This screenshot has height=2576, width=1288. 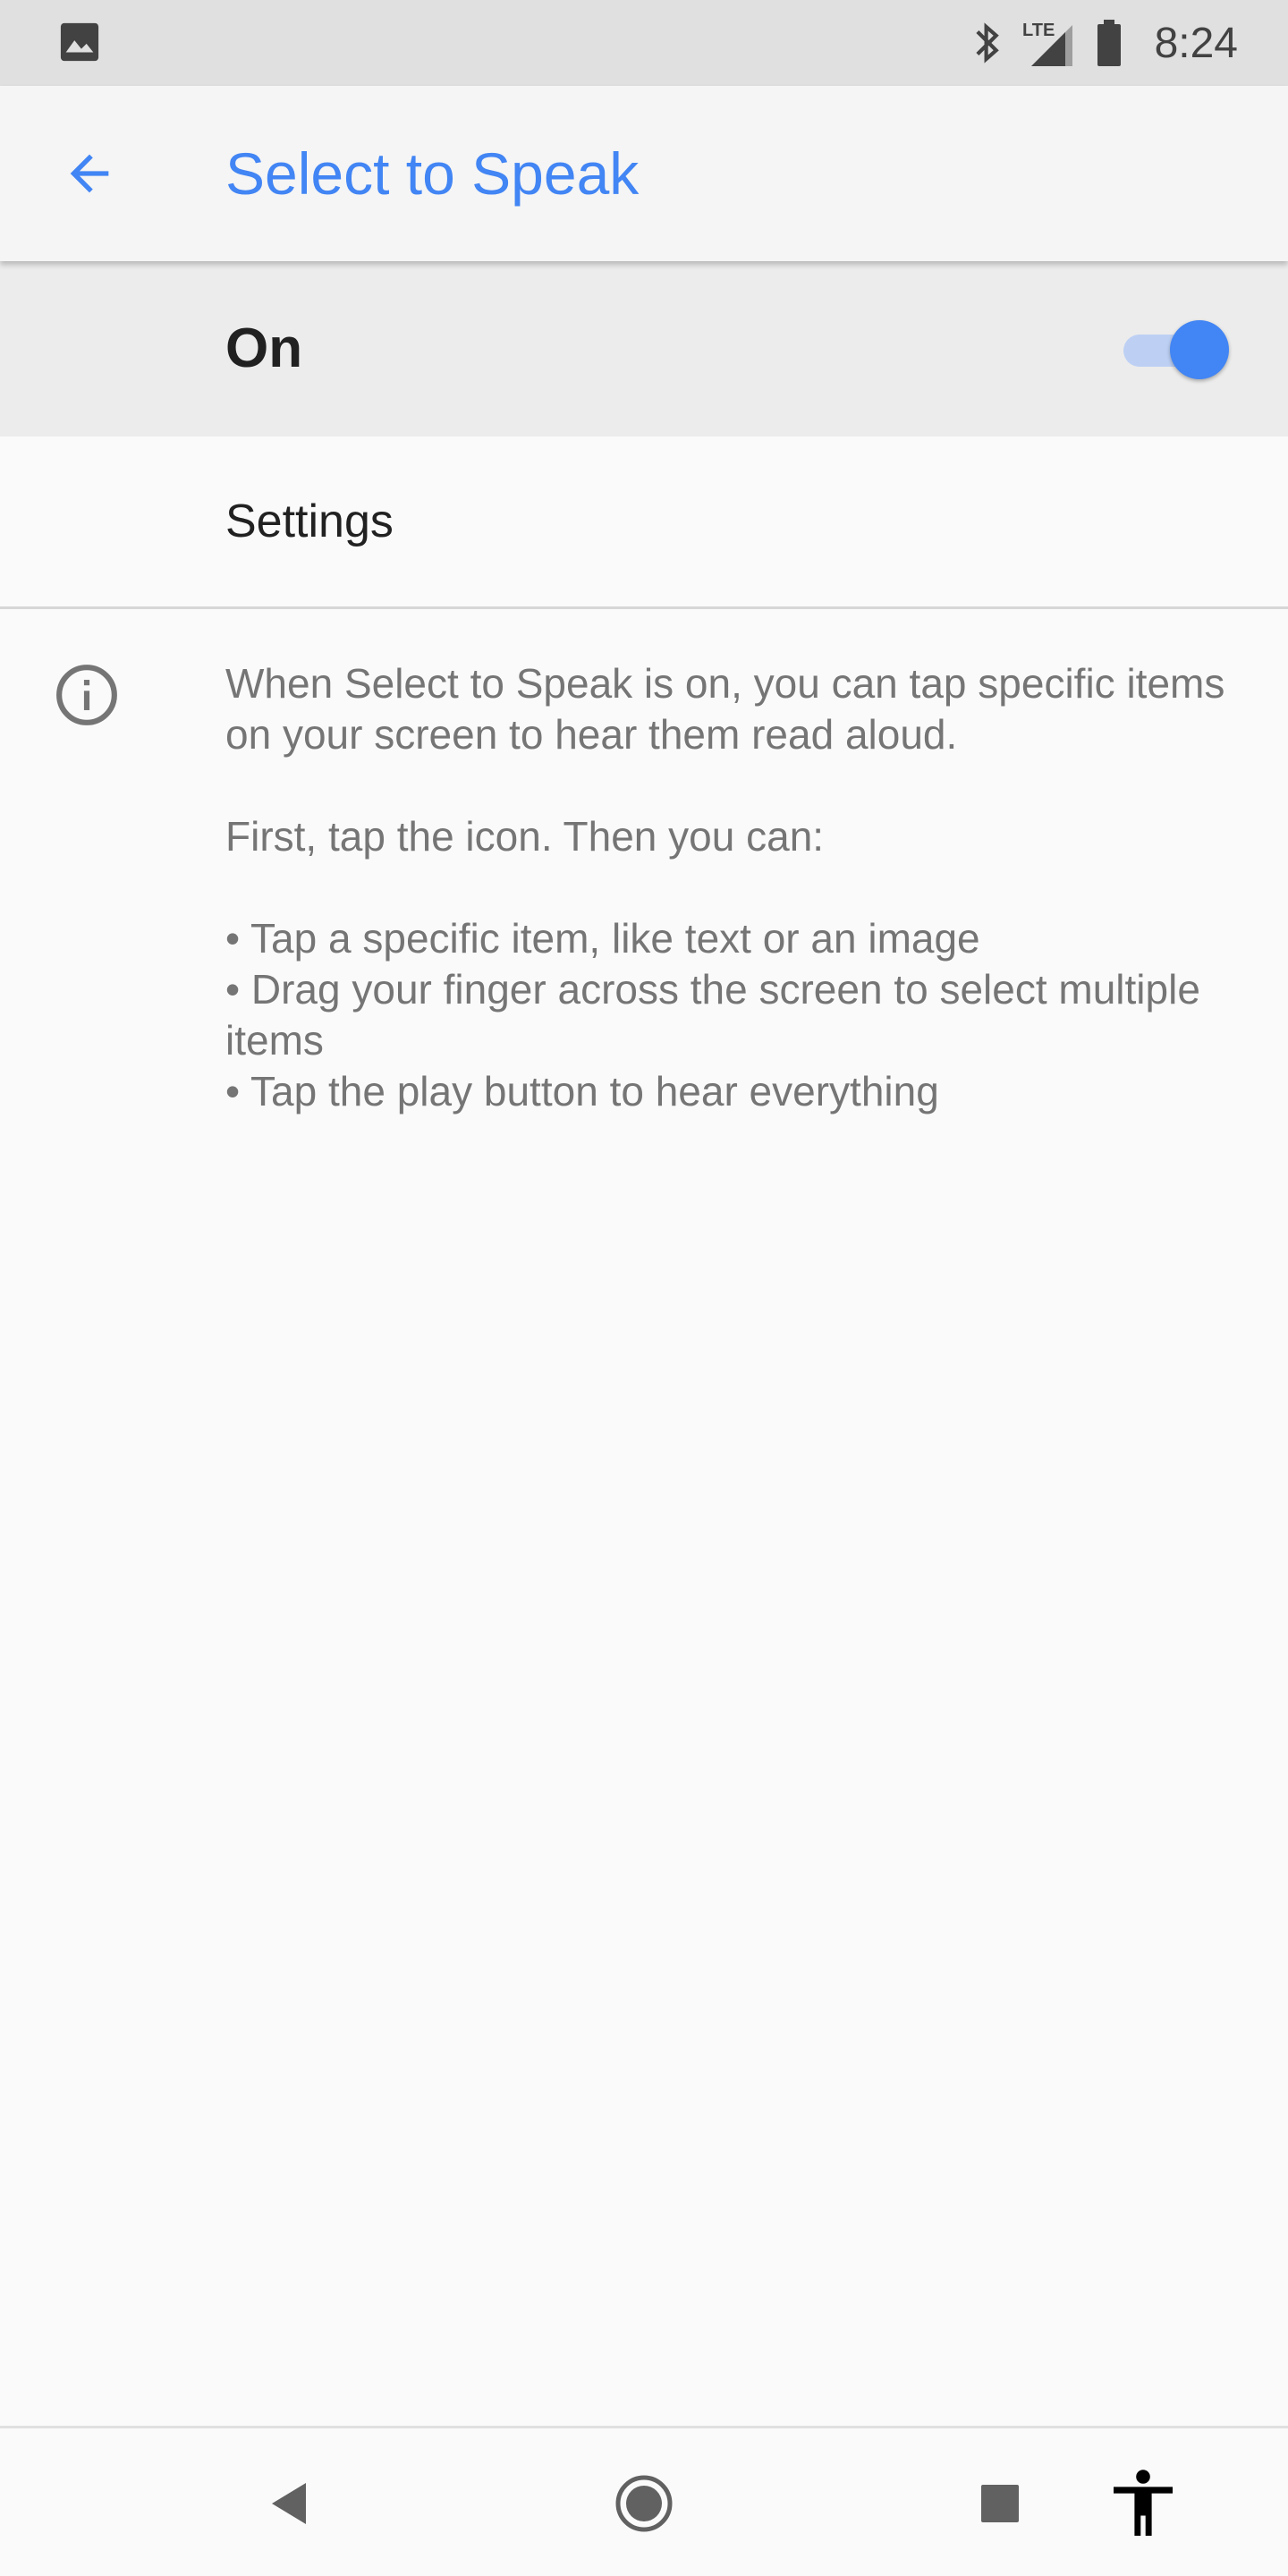 What do you see at coordinates (79, 42) in the screenshot?
I see `gallery-notification-icon` at bounding box center [79, 42].